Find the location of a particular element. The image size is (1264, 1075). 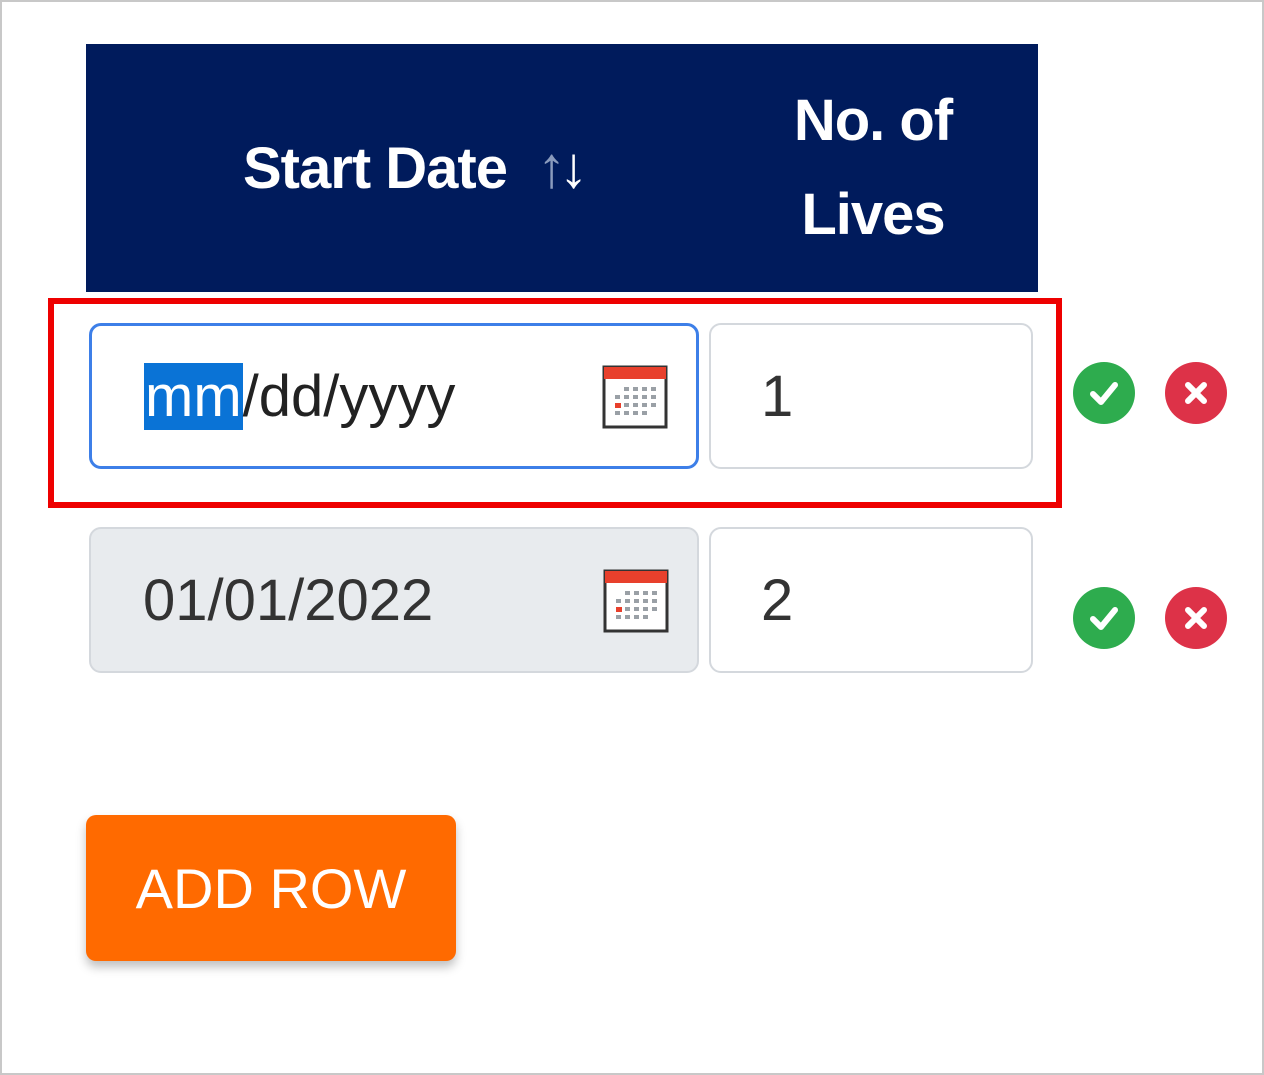

start-date-display: 01/01/2022 is located at coordinates (394, 600).